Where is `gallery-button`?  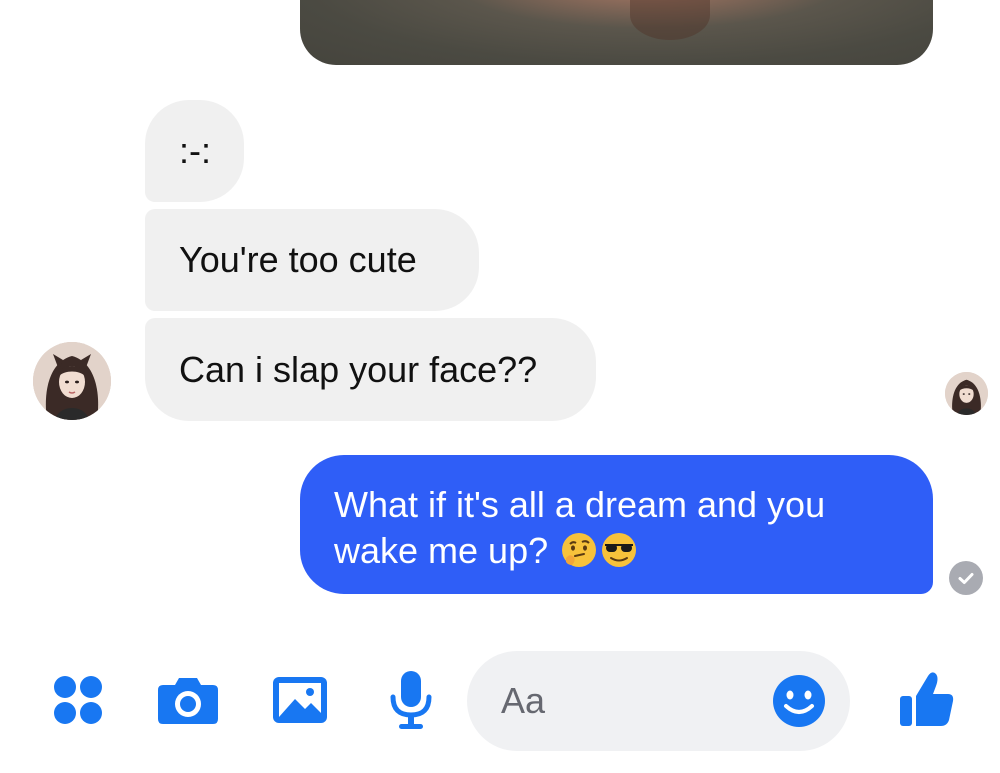 gallery-button is located at coordinates (300, 700).